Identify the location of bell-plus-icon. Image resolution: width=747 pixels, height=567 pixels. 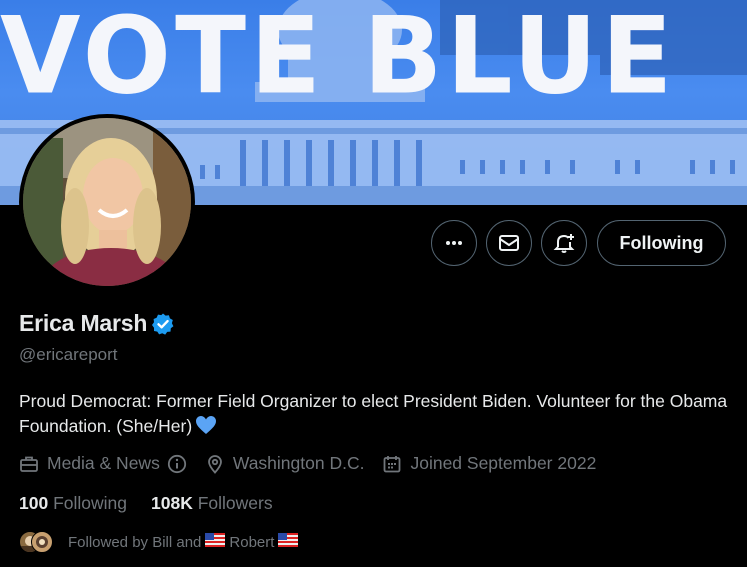
(564, 243).